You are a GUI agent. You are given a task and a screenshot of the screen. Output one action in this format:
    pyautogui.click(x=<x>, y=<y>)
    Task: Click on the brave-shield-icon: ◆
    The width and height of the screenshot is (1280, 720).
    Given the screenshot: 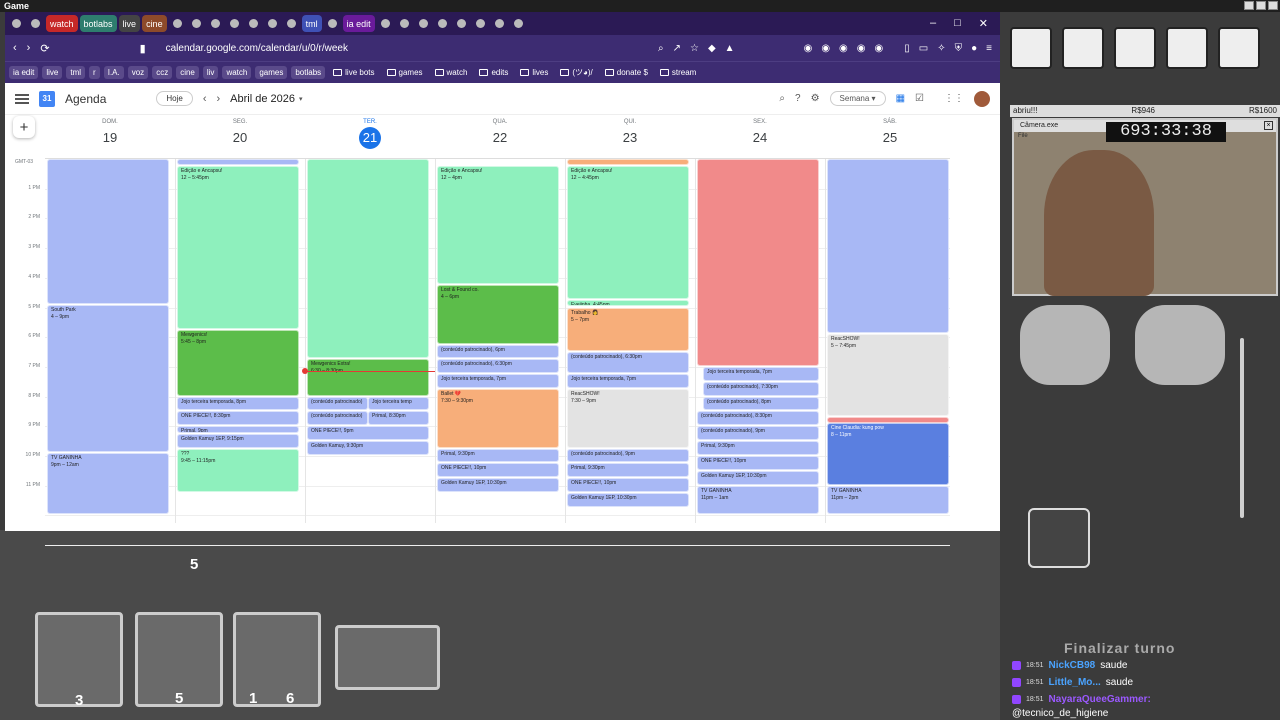 What is the action you would take?
    pyautogui.click(x=712, y=48)
    